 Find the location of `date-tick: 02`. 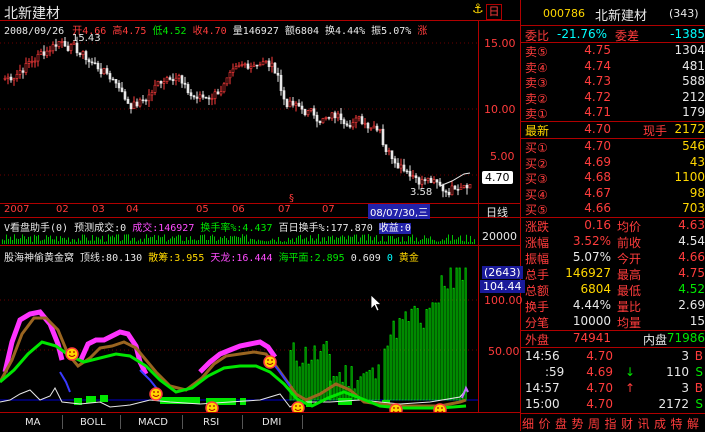

date-tick: 02 is located at coordinates (62, 209).